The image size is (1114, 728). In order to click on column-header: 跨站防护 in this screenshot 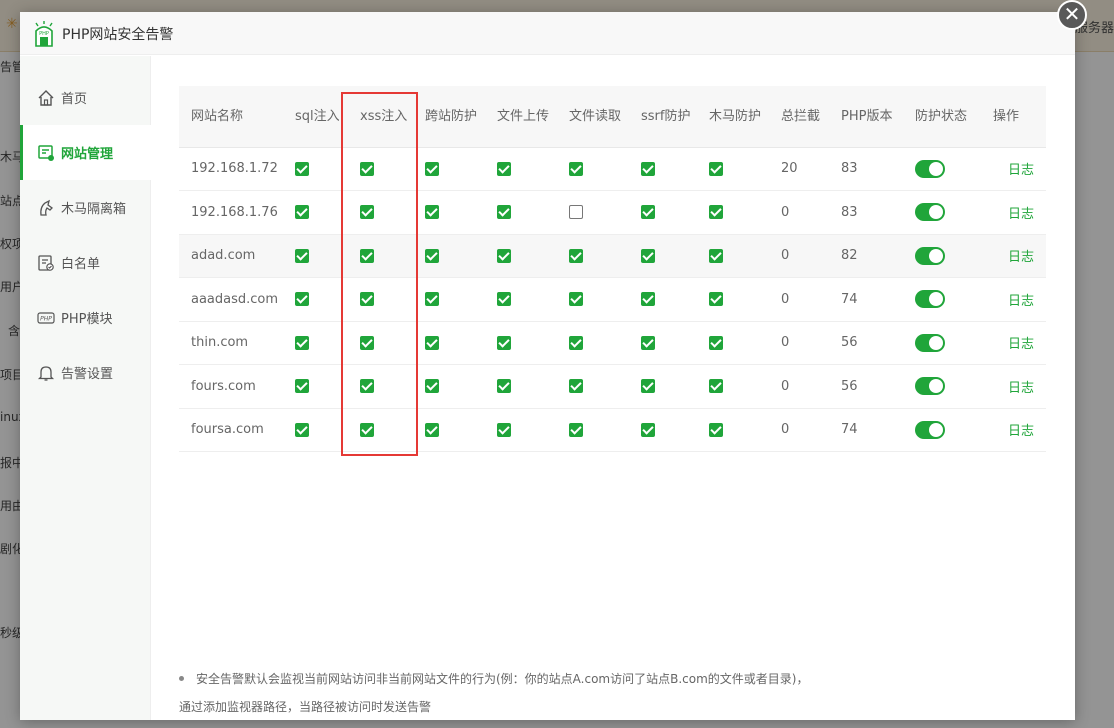, I will do `click(455, 117)`.